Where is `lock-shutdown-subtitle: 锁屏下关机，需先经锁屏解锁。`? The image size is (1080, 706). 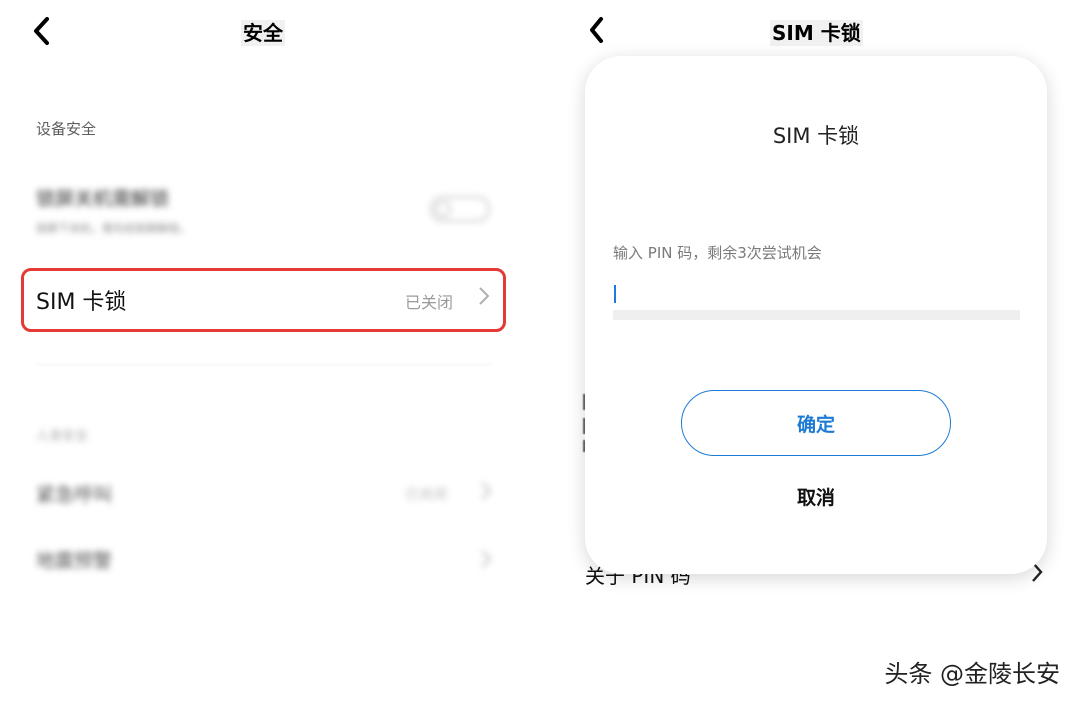 lock-shutdown-subtitle: 锁屏下关机，需先经锁屏解锁。 is located at coordinates (113, 228).